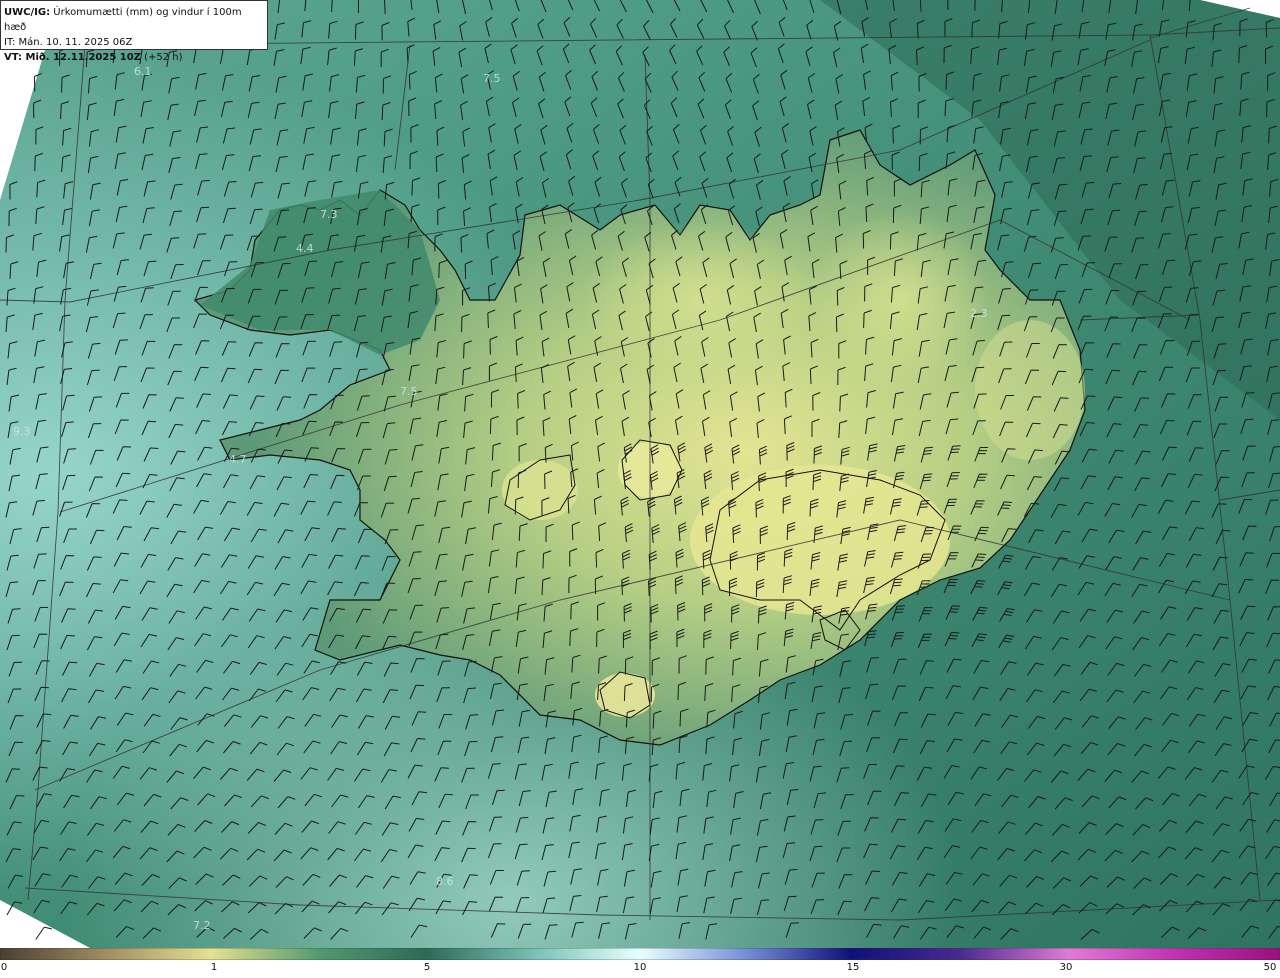  What do you see at coordinates (329, 214) in the screenshot?
I see `point-label: 7.3` at bounding box center [329, 214].